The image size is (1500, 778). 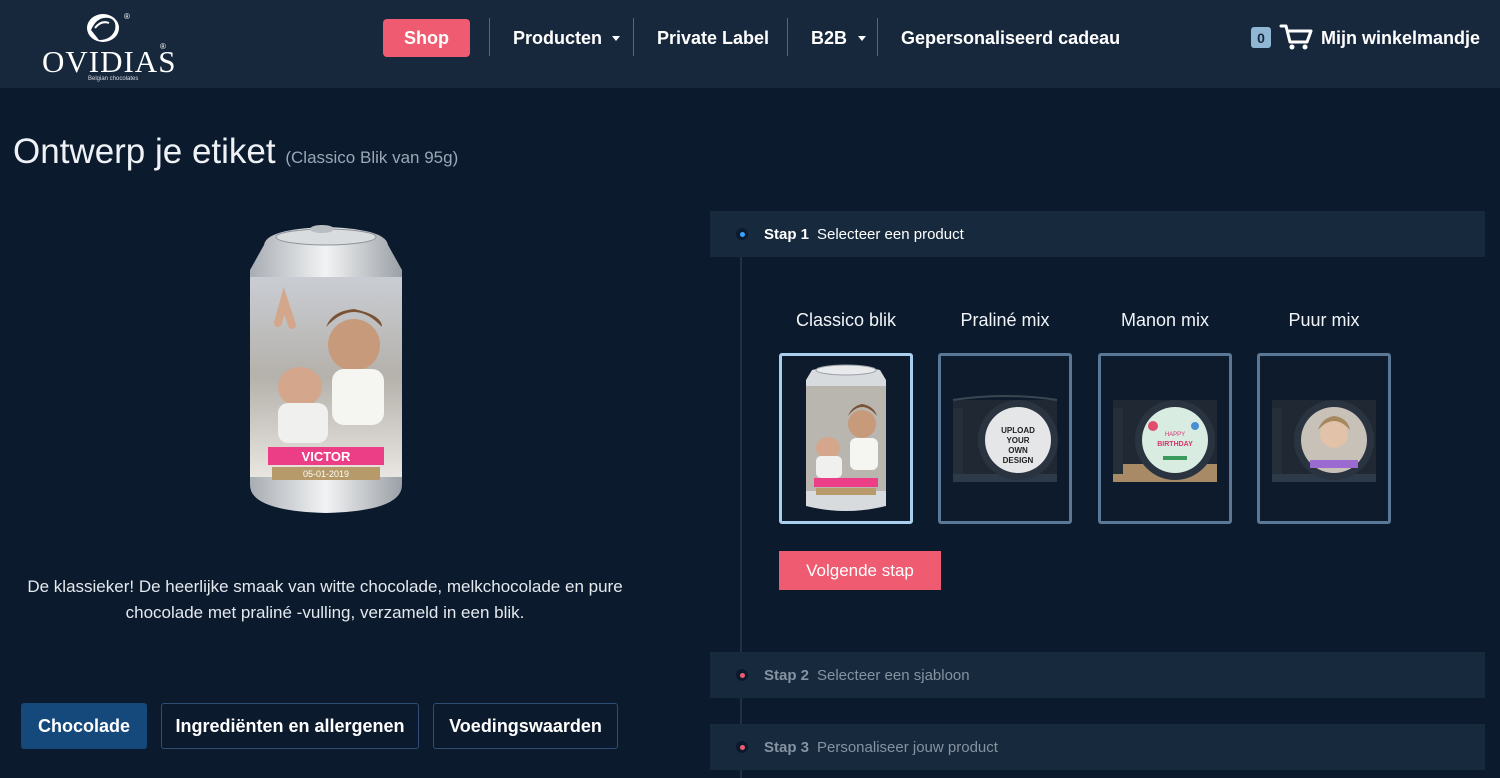 What do you see at coordinates (1324, 441) in the screenshot?
I see `puur-mix-thumbnail` at bounding box center [1324, 441].